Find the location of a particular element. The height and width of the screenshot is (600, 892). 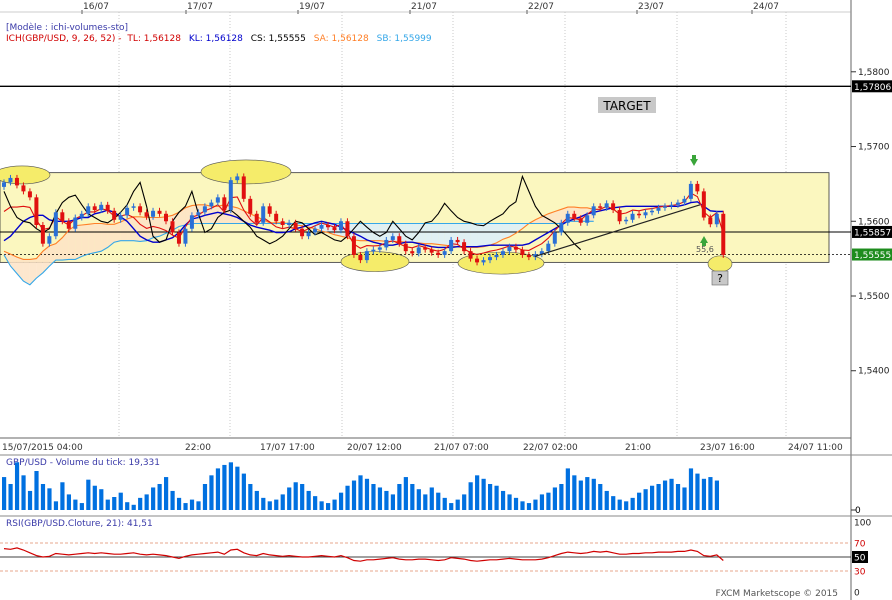

volume-label: GBP/USD - Volume du tick: 19,331 is located at coordinates (83, 463).